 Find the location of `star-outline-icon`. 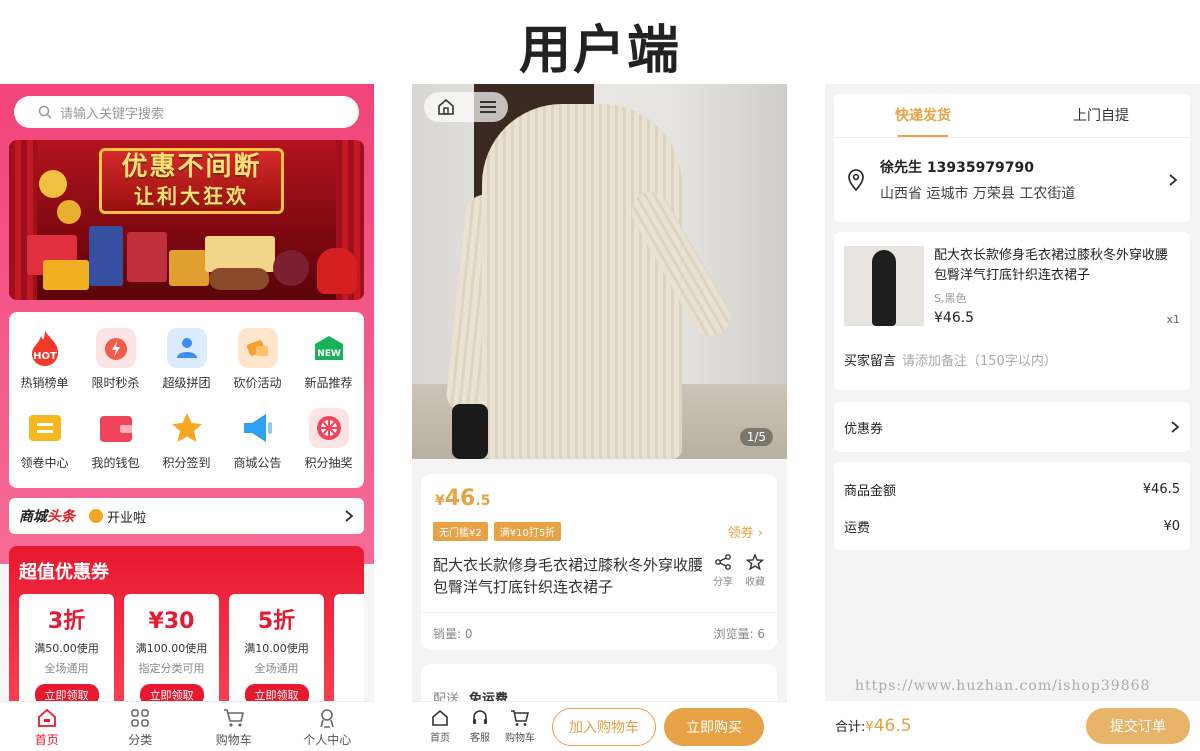

star-outline-icon is located at coordinates (755, 562).